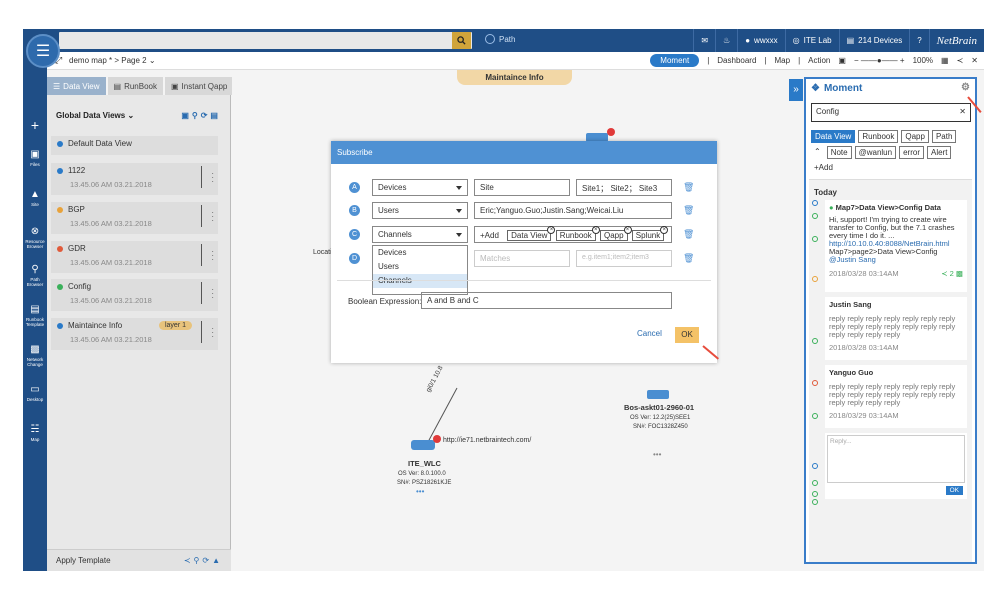 The width and height of the screenshot is (1006, 600). Describe the element at coordinates (420, 253) in the screenshot. I see `dropdown-option: Devices` at that location.